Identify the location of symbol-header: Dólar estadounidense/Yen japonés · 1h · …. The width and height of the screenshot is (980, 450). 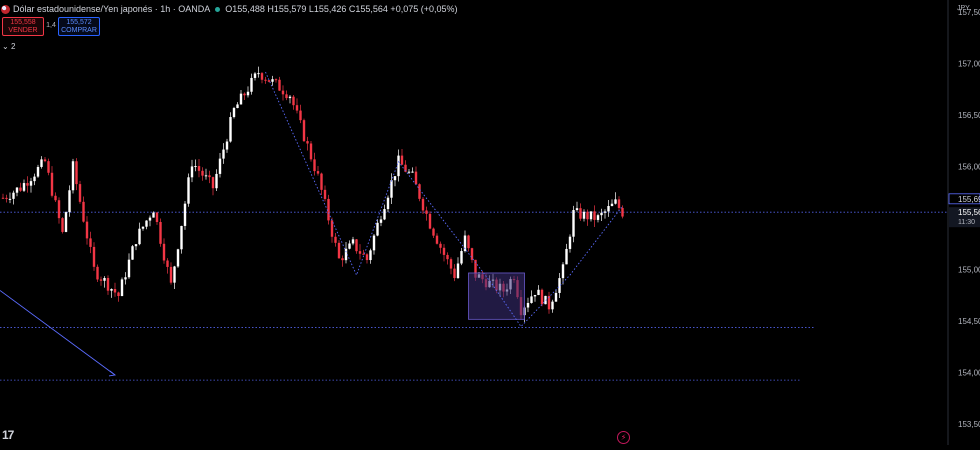
(228, 9).